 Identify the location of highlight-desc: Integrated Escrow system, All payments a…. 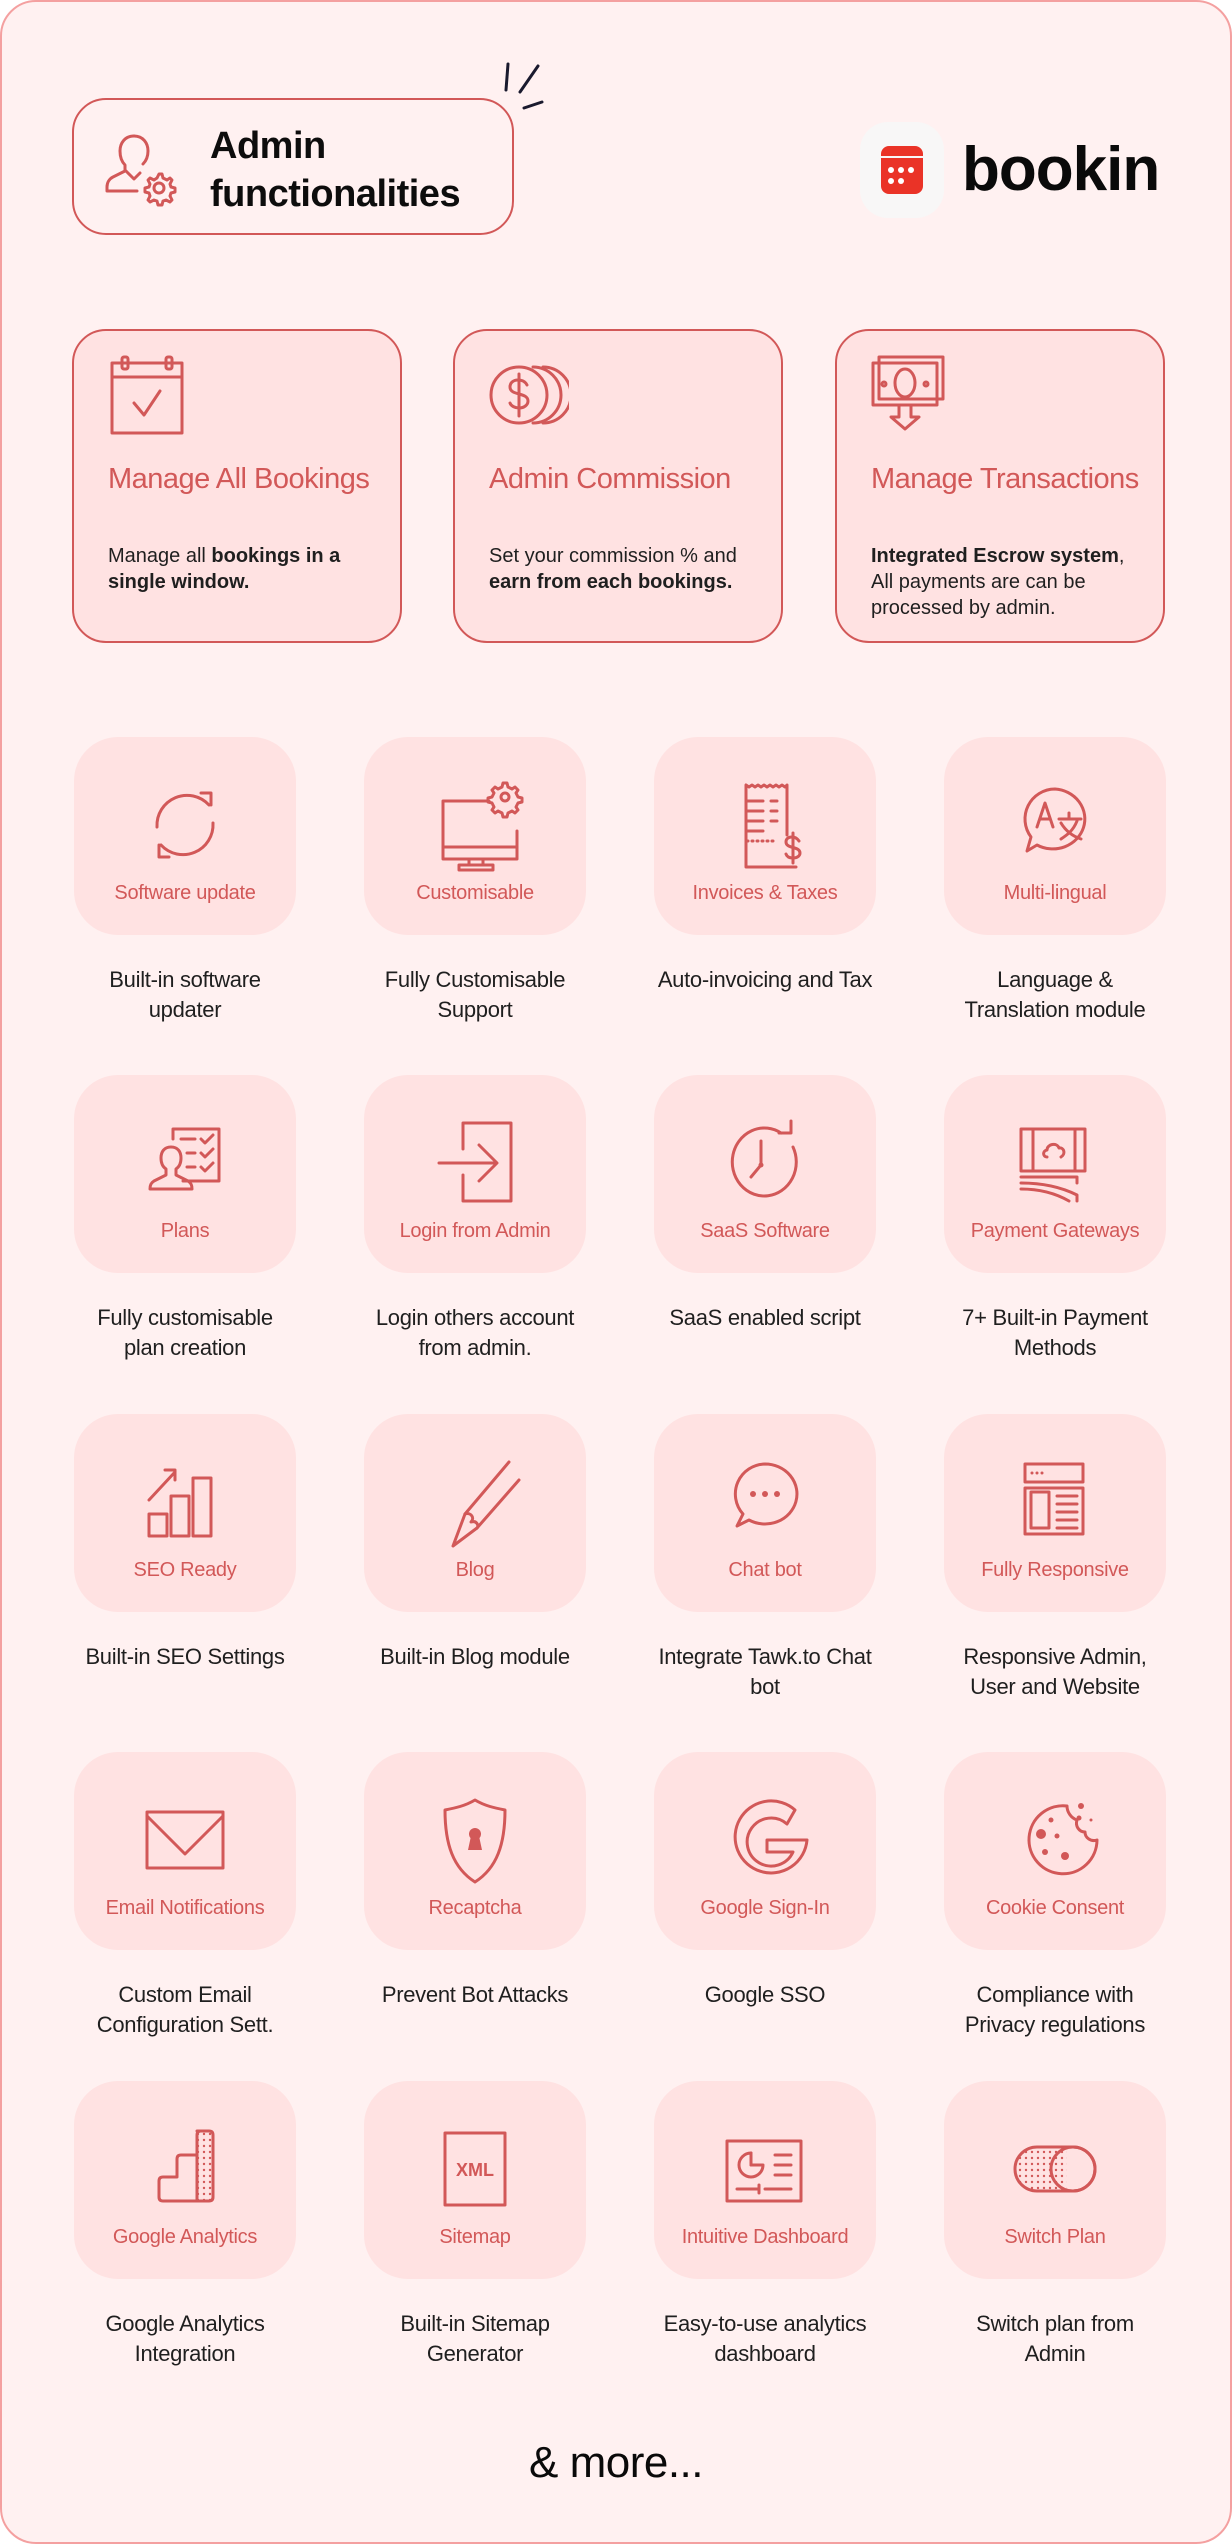
(1011, 582).